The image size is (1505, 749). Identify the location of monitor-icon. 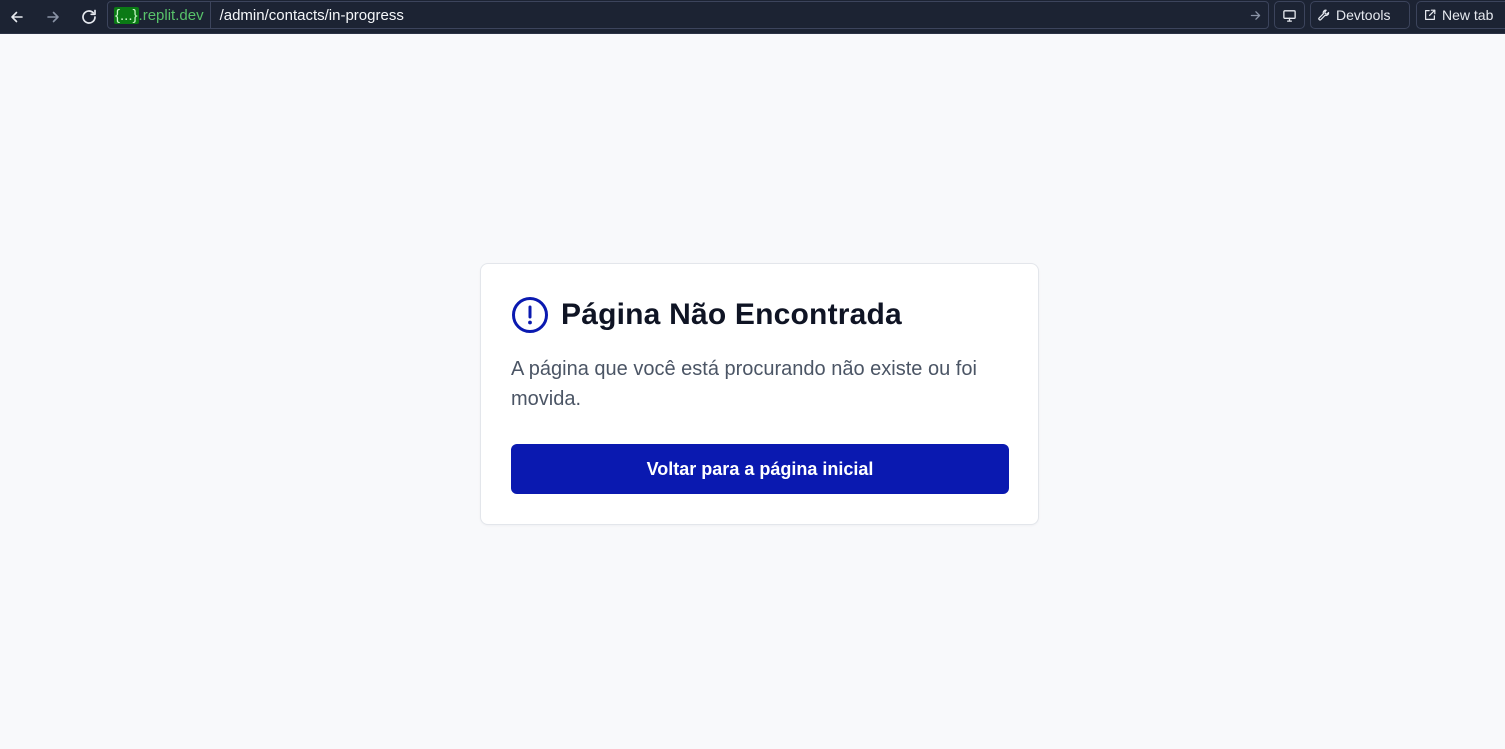
(1289, 15).